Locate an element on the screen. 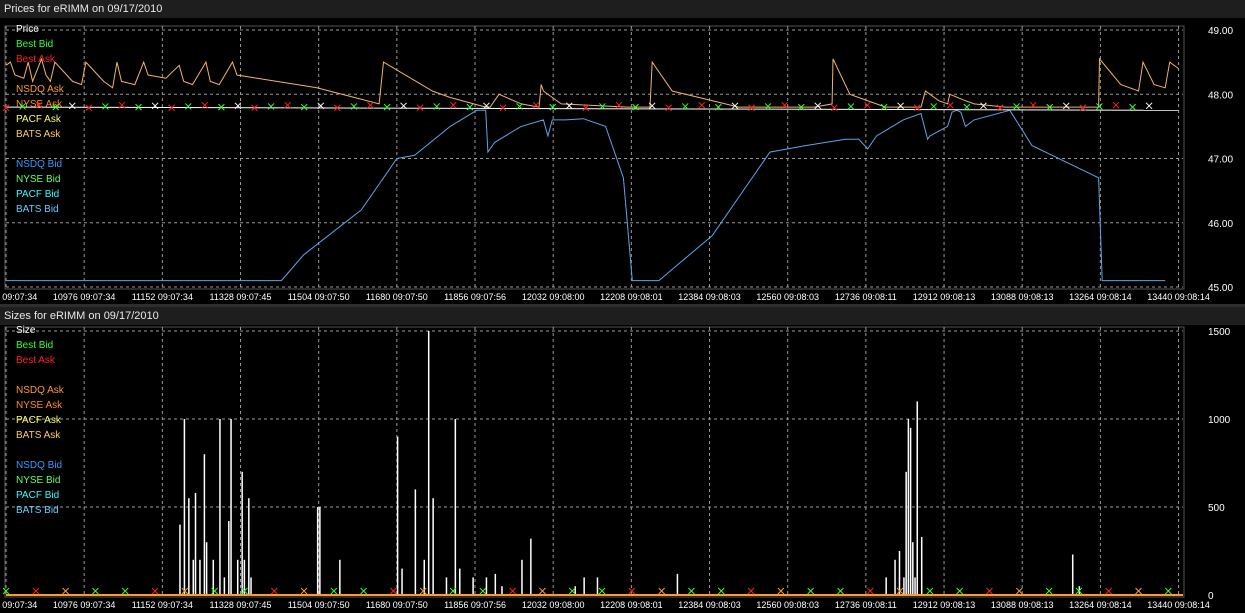  legend-entry: Price is located at coordinates (27, 29).